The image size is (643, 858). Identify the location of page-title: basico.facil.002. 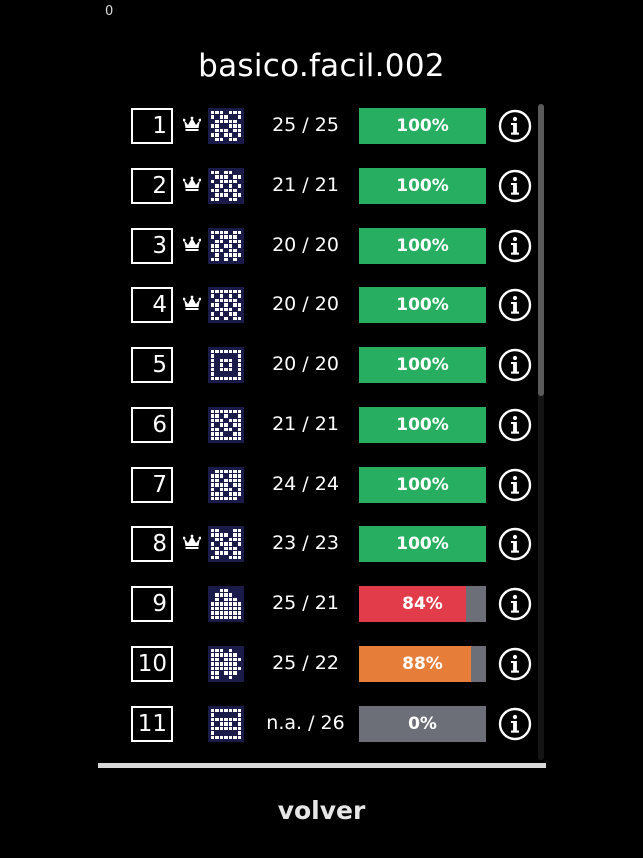
(321, 66).